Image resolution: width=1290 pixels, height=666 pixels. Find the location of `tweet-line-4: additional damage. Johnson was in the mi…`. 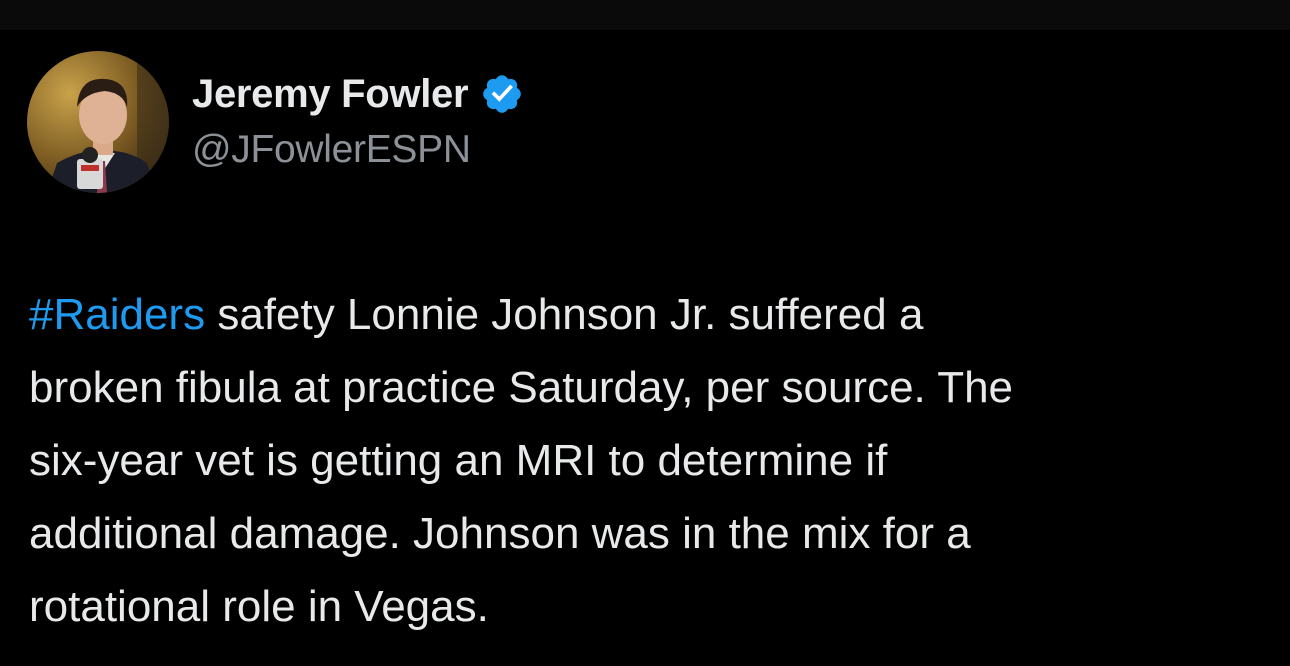

tweet-line-4: additional damage. Johnson was in the mi… is located at coordinates (500, 533).